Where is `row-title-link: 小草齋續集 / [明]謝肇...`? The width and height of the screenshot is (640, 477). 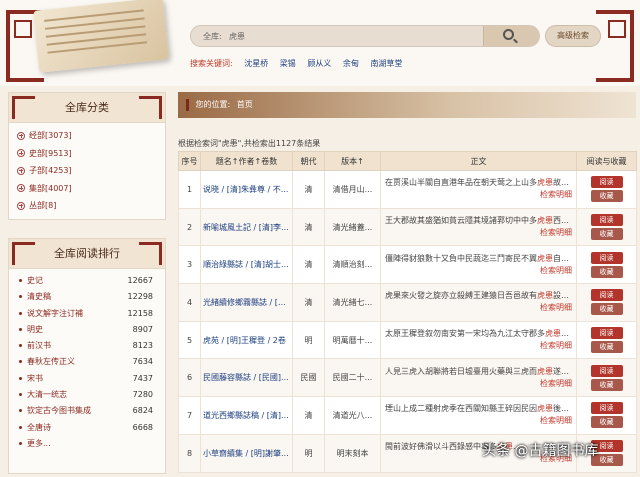
row-title-link: 小草齋續集 / [明]謝肇... is located at coordinates (246, 453).